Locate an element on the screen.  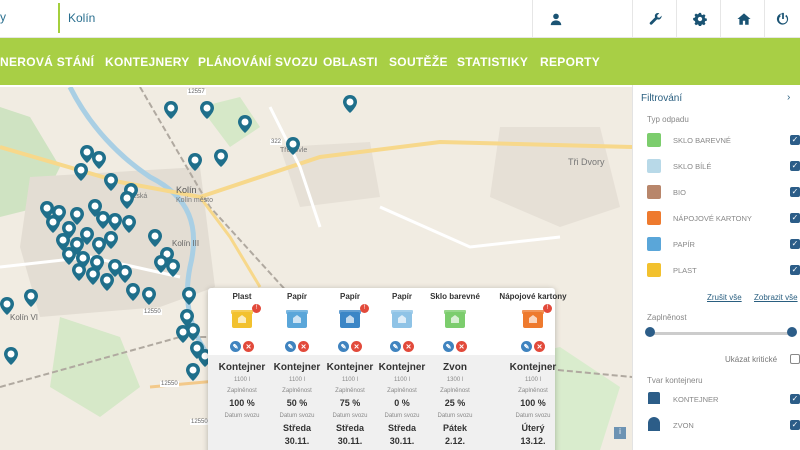
pickup-date: 13.12. is located at coordinates (533, 441).